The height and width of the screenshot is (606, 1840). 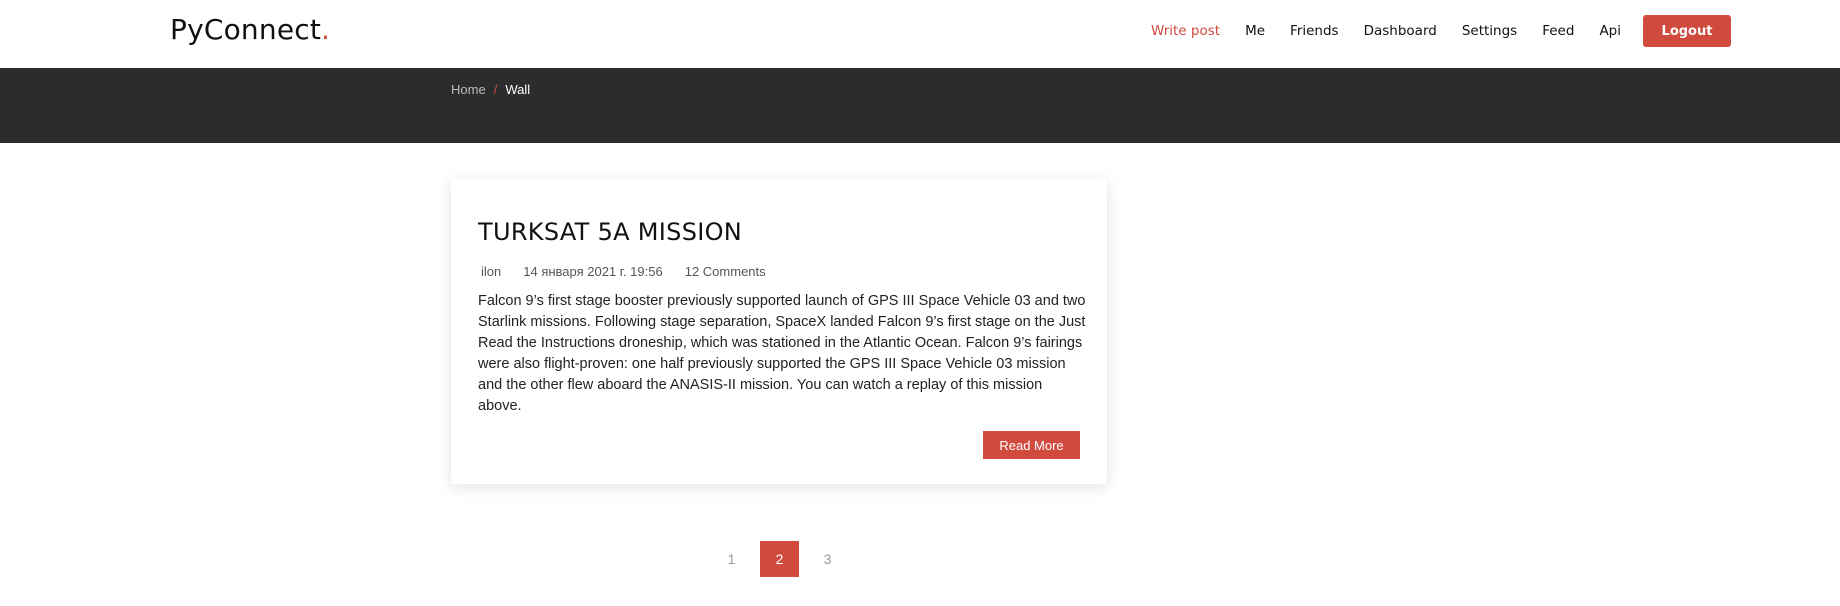 I want to click on nav-item-settings: Settings, so click(x=1489, y=31).